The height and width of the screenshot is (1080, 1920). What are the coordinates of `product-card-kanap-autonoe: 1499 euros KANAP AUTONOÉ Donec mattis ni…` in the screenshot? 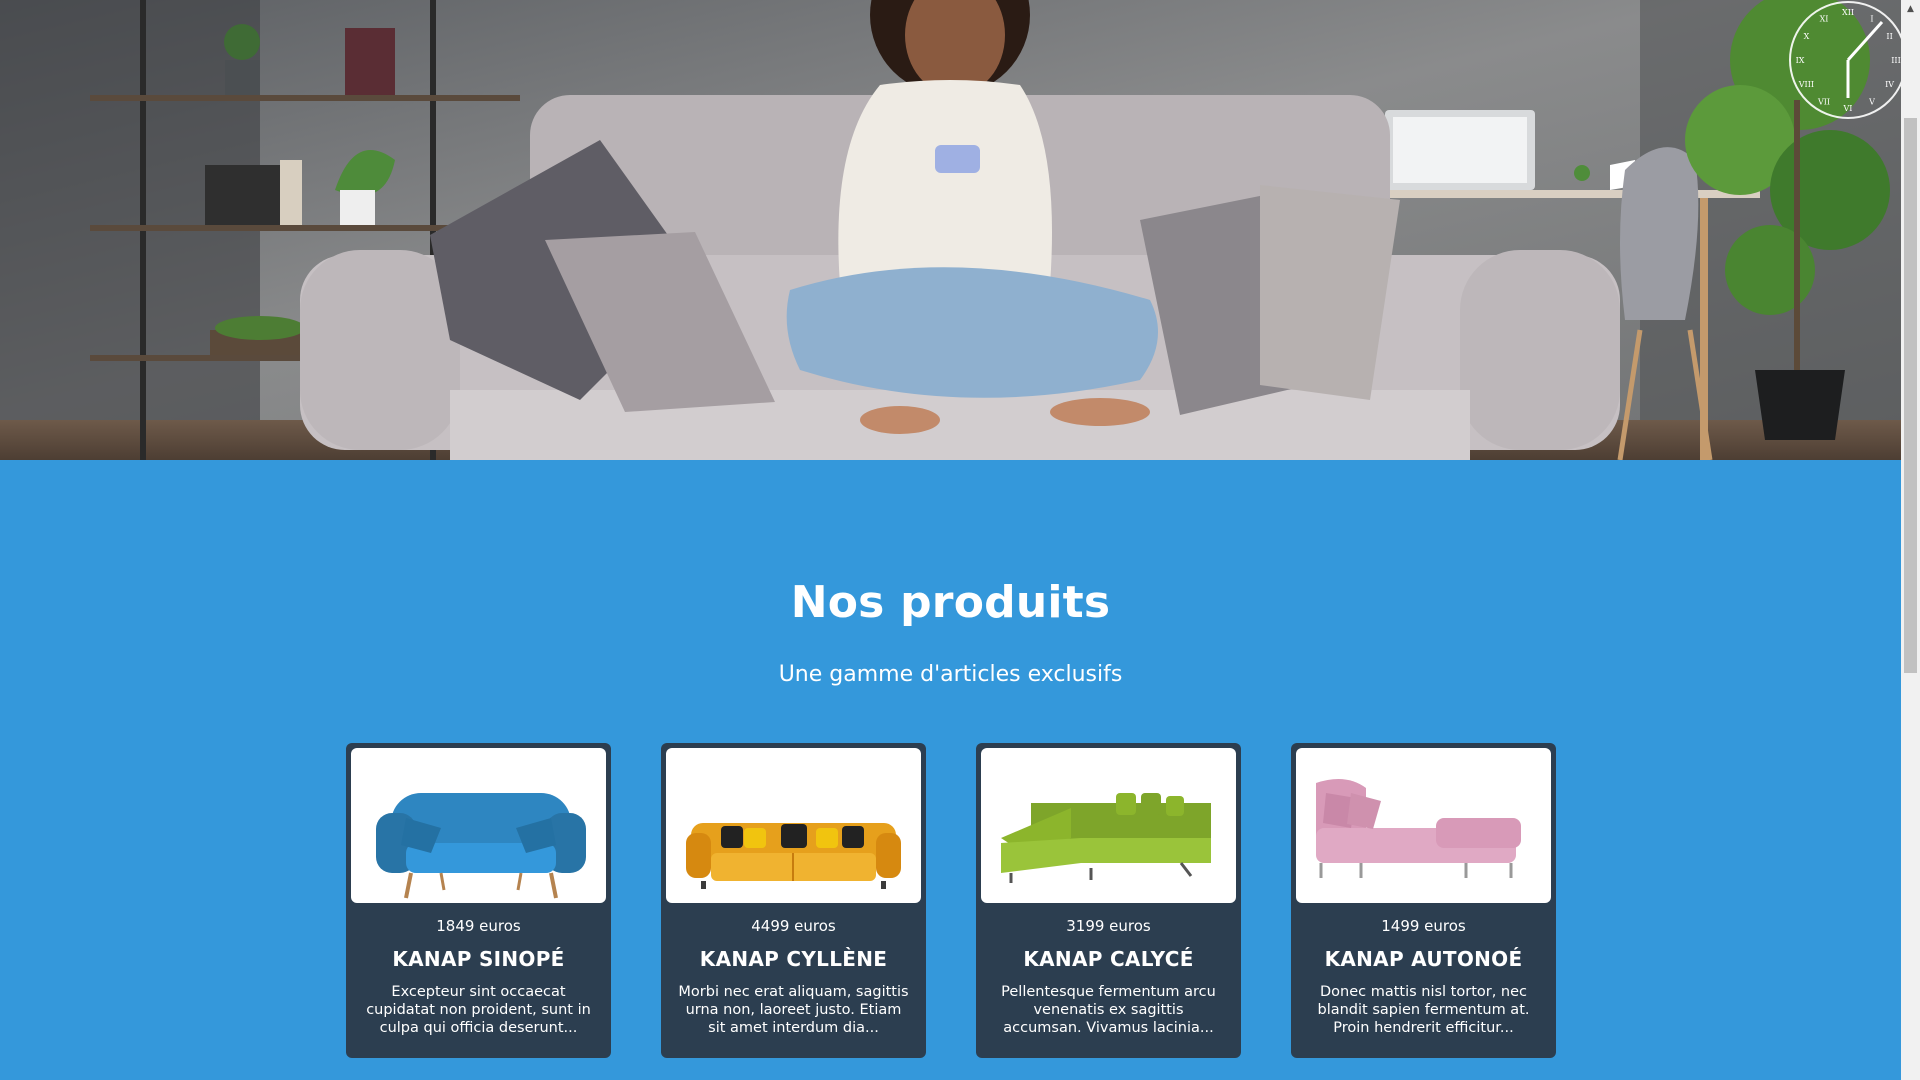 It's located at (1423, 900).